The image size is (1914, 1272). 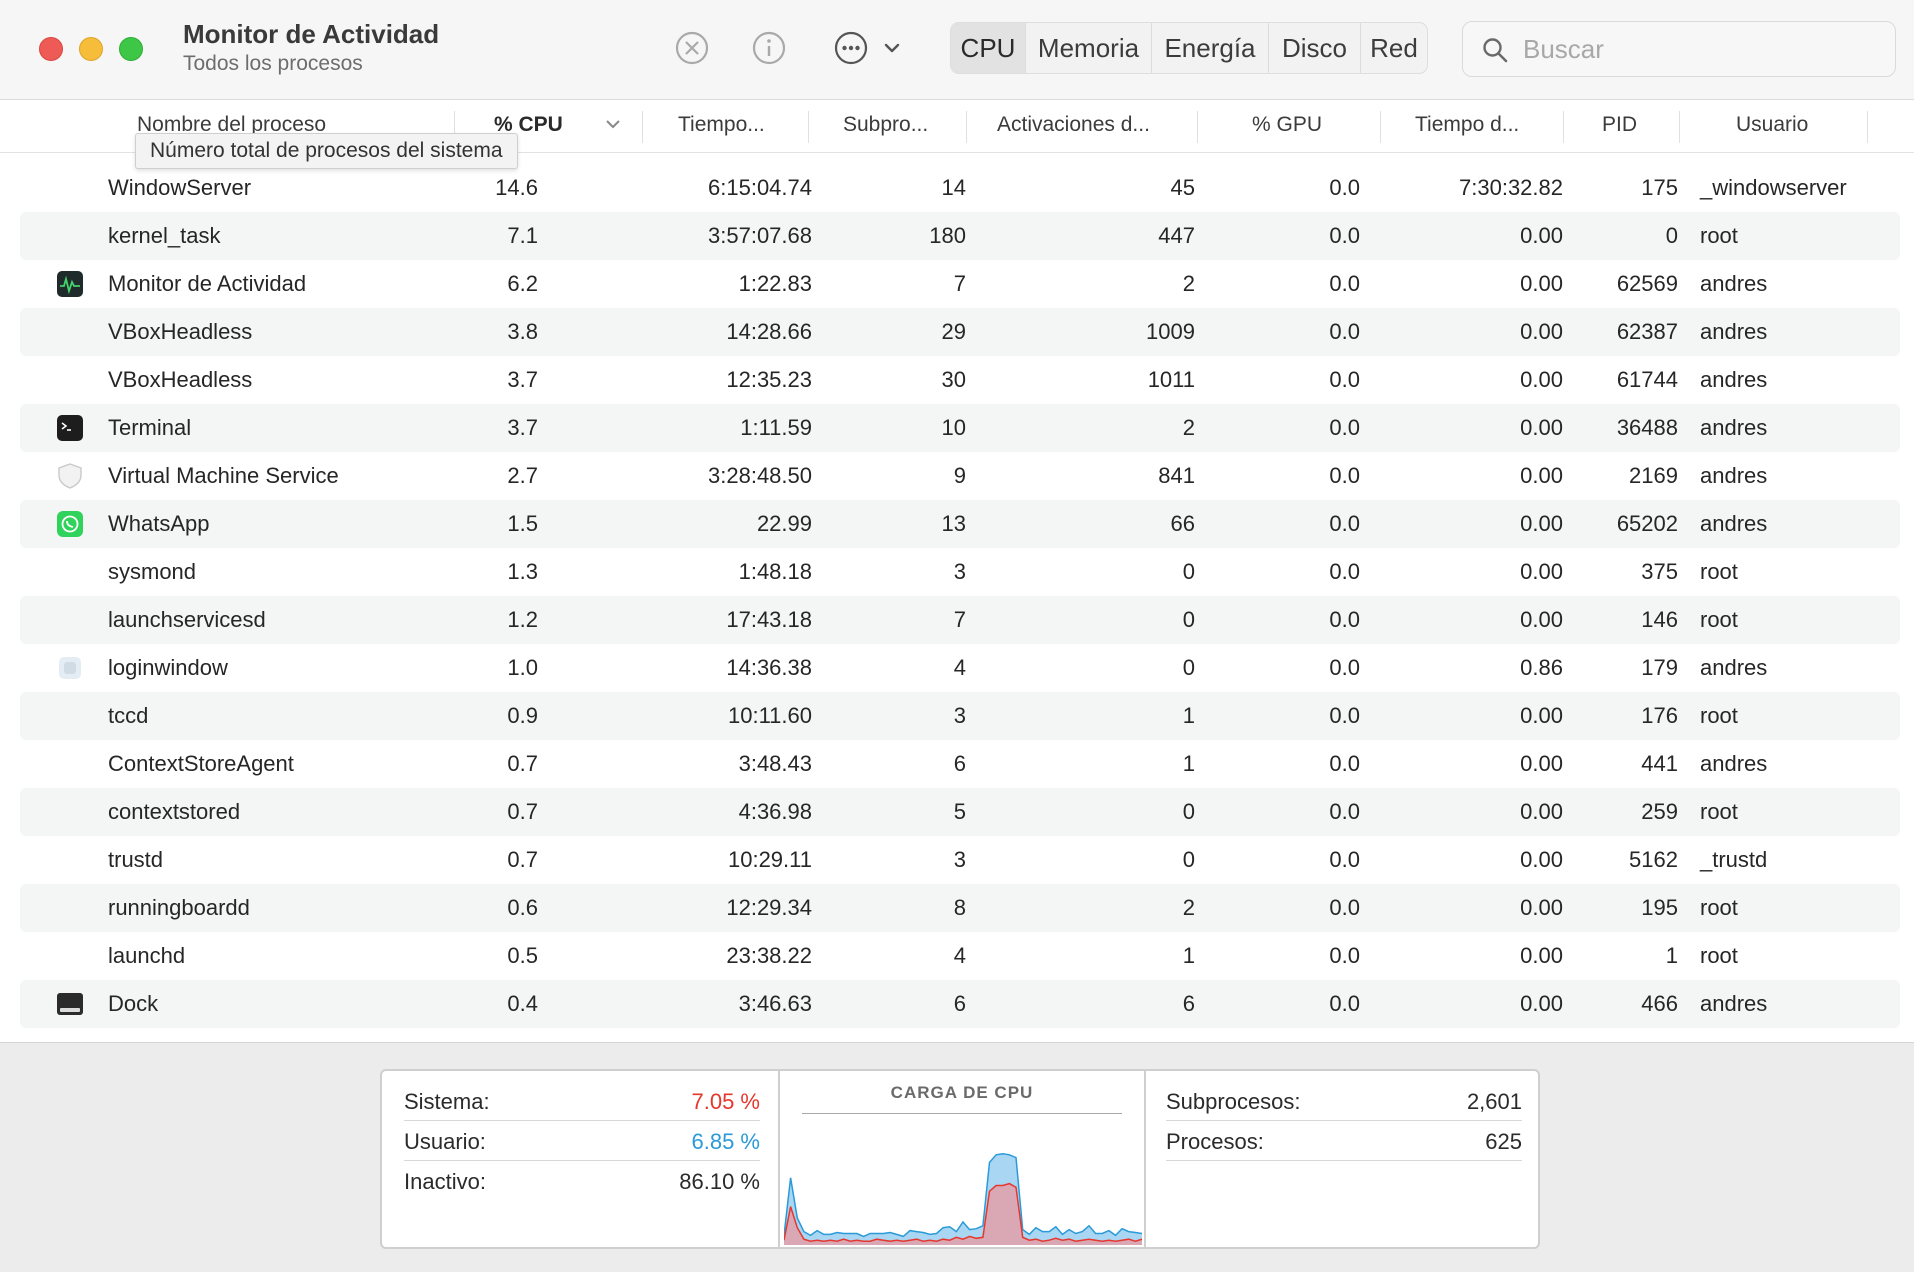 What do you see at coordinates (1659, 571) in the screenshot?
I see `pid: 375` at bounding box center [1659, 571].